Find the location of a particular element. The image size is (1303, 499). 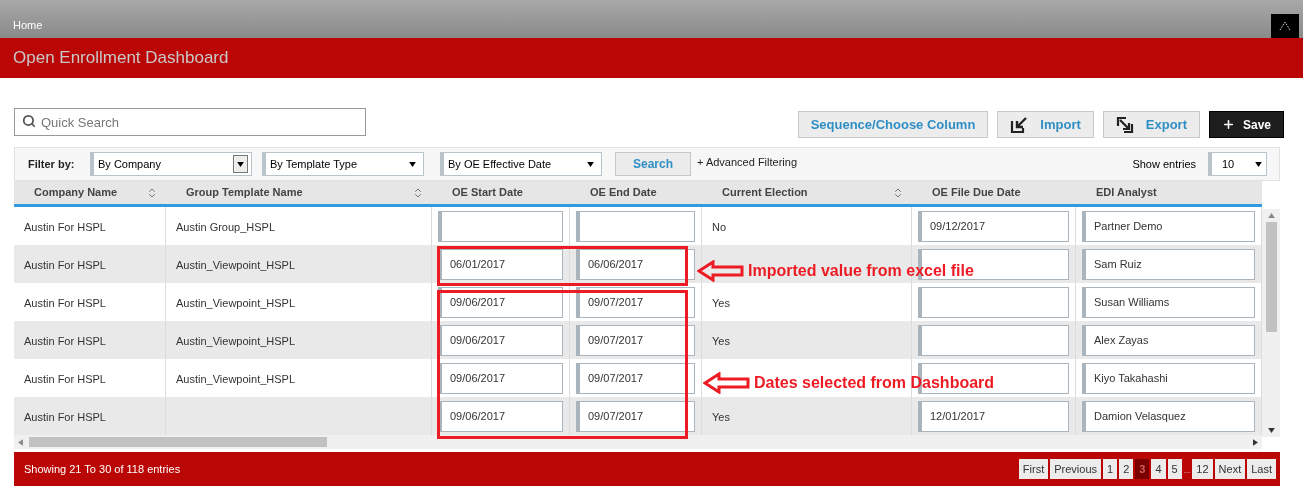

page-button: Previous is located at coordinates (1076, 469).